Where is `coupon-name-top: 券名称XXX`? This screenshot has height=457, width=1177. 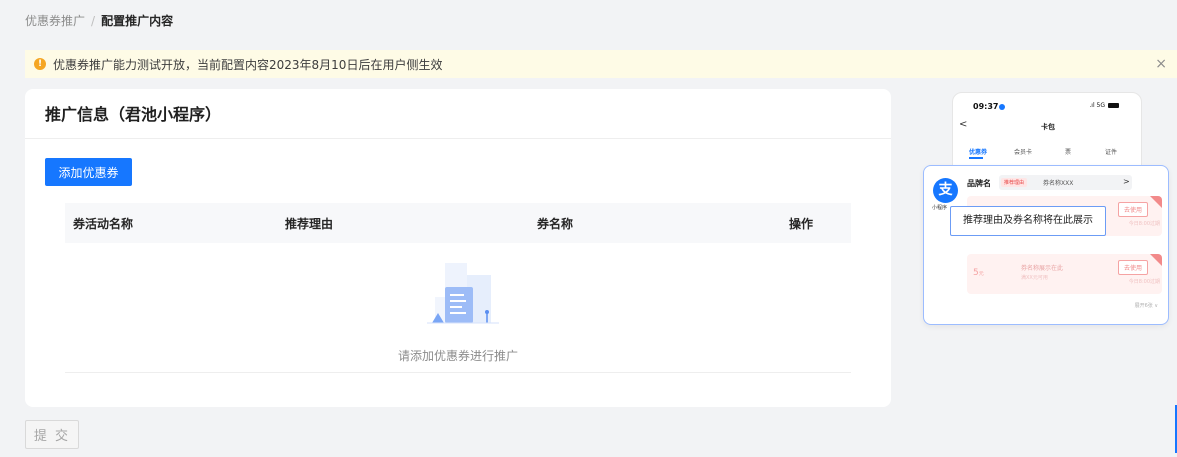 coupon-name-top: 券名称XXX is located at coordinates (1058, 183).